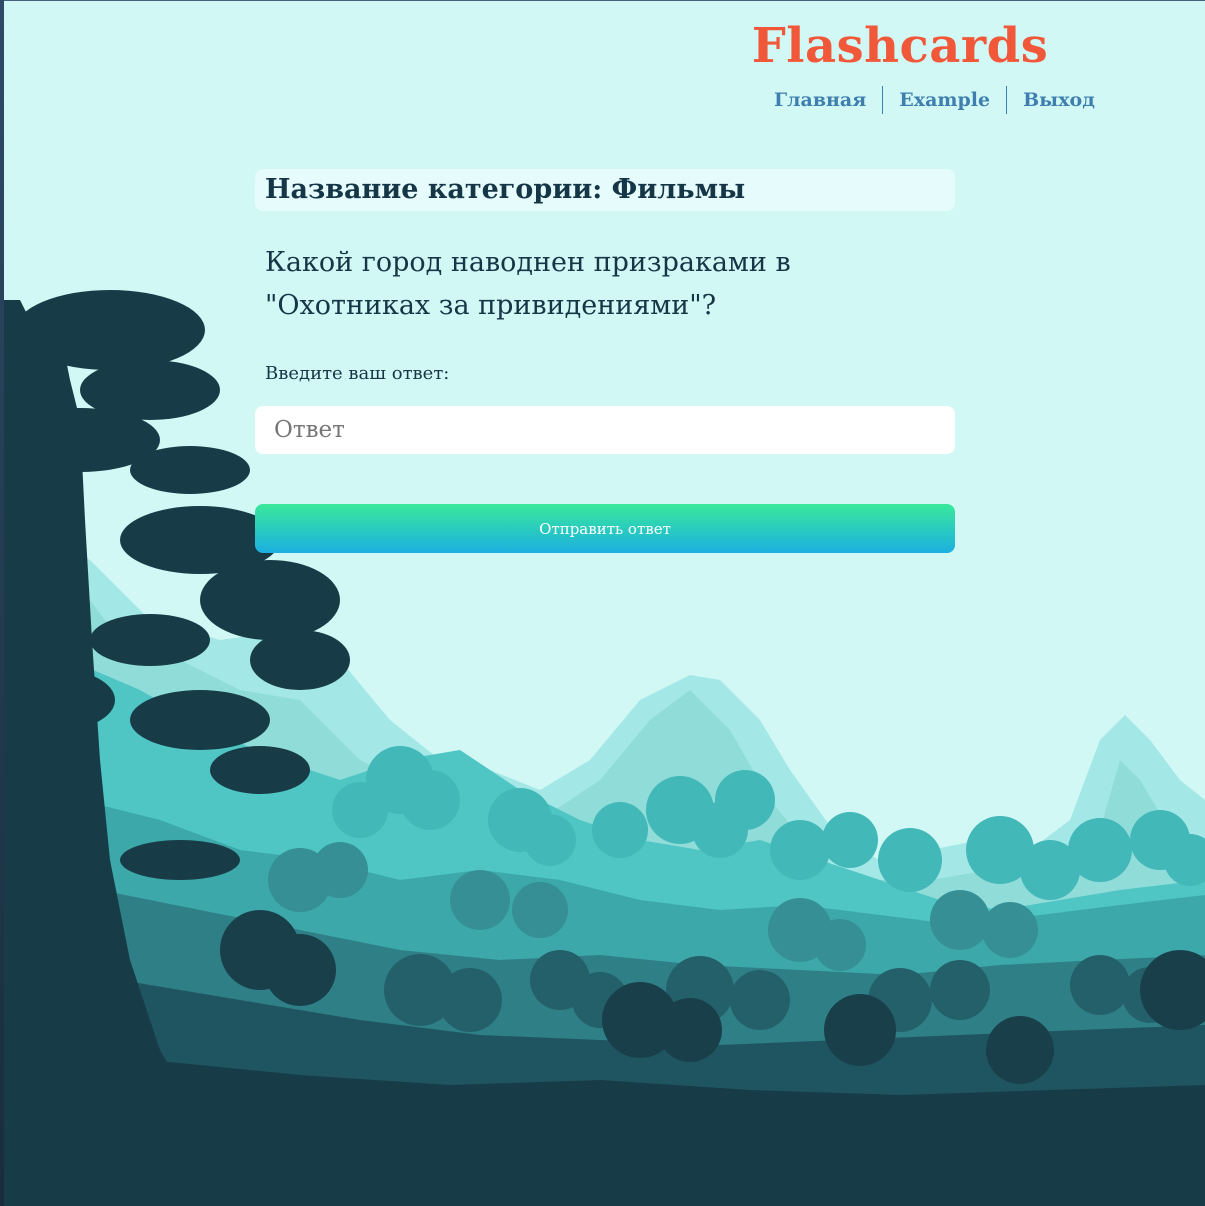 The height and width of the screenshot is (1206, 1205). What do you see at coordinates (605, 190) in the screenshot?
I see `category-heading: Название категории: Фильмы` at bounding box center [605, 190].